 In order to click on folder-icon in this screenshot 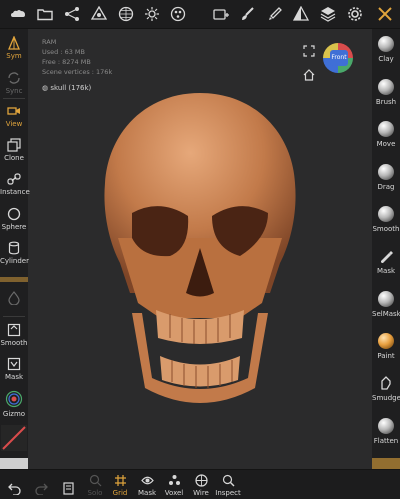, I will do `click(45, 14)`.